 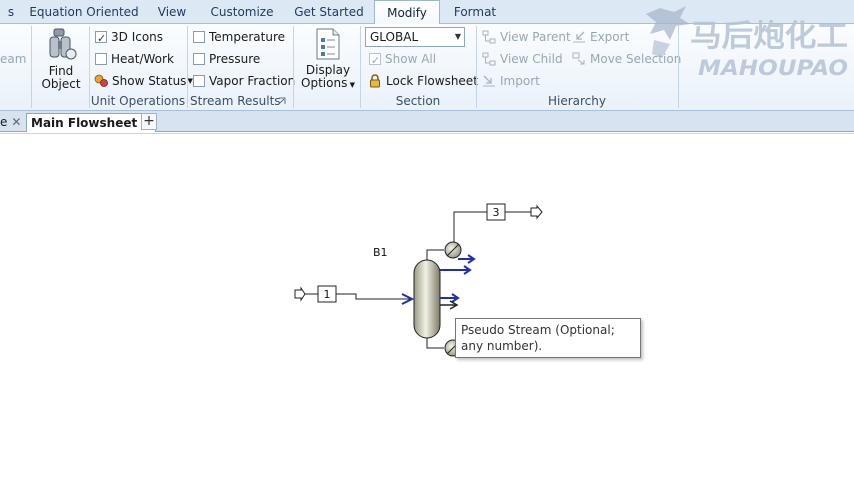 What do you see at coordinates (138, 101) in the screenshot?
I see `unit-operations-group-label: Unit Operations` at bounding box center [138, 101].